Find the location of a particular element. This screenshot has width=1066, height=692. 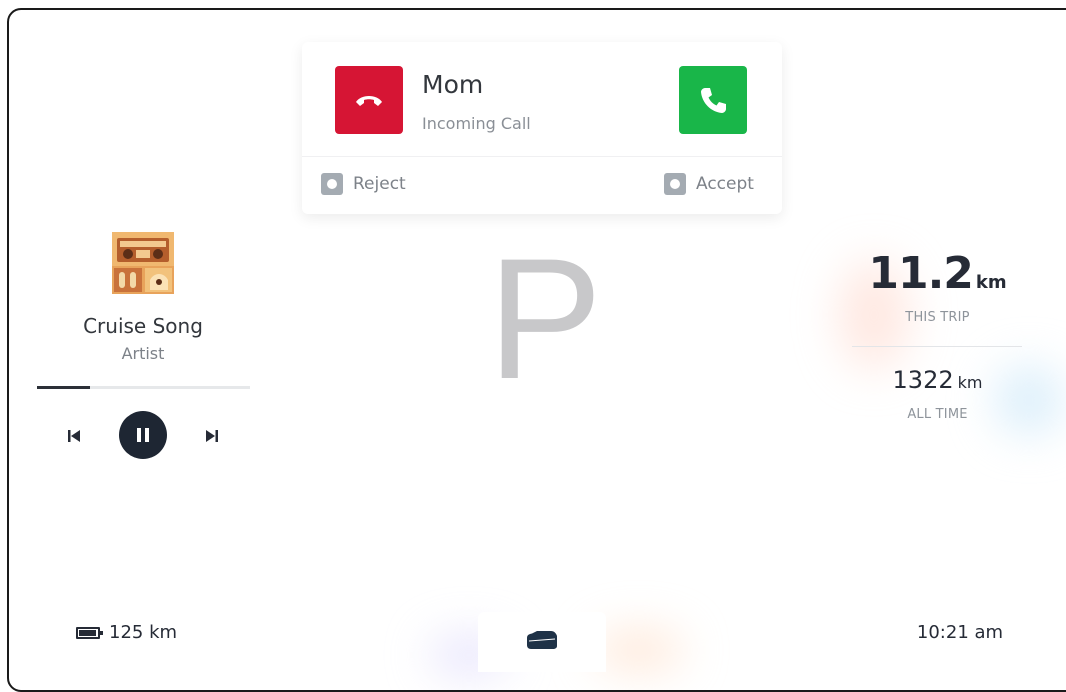

battery-range: 125 km is located at coordinates (126, 632).